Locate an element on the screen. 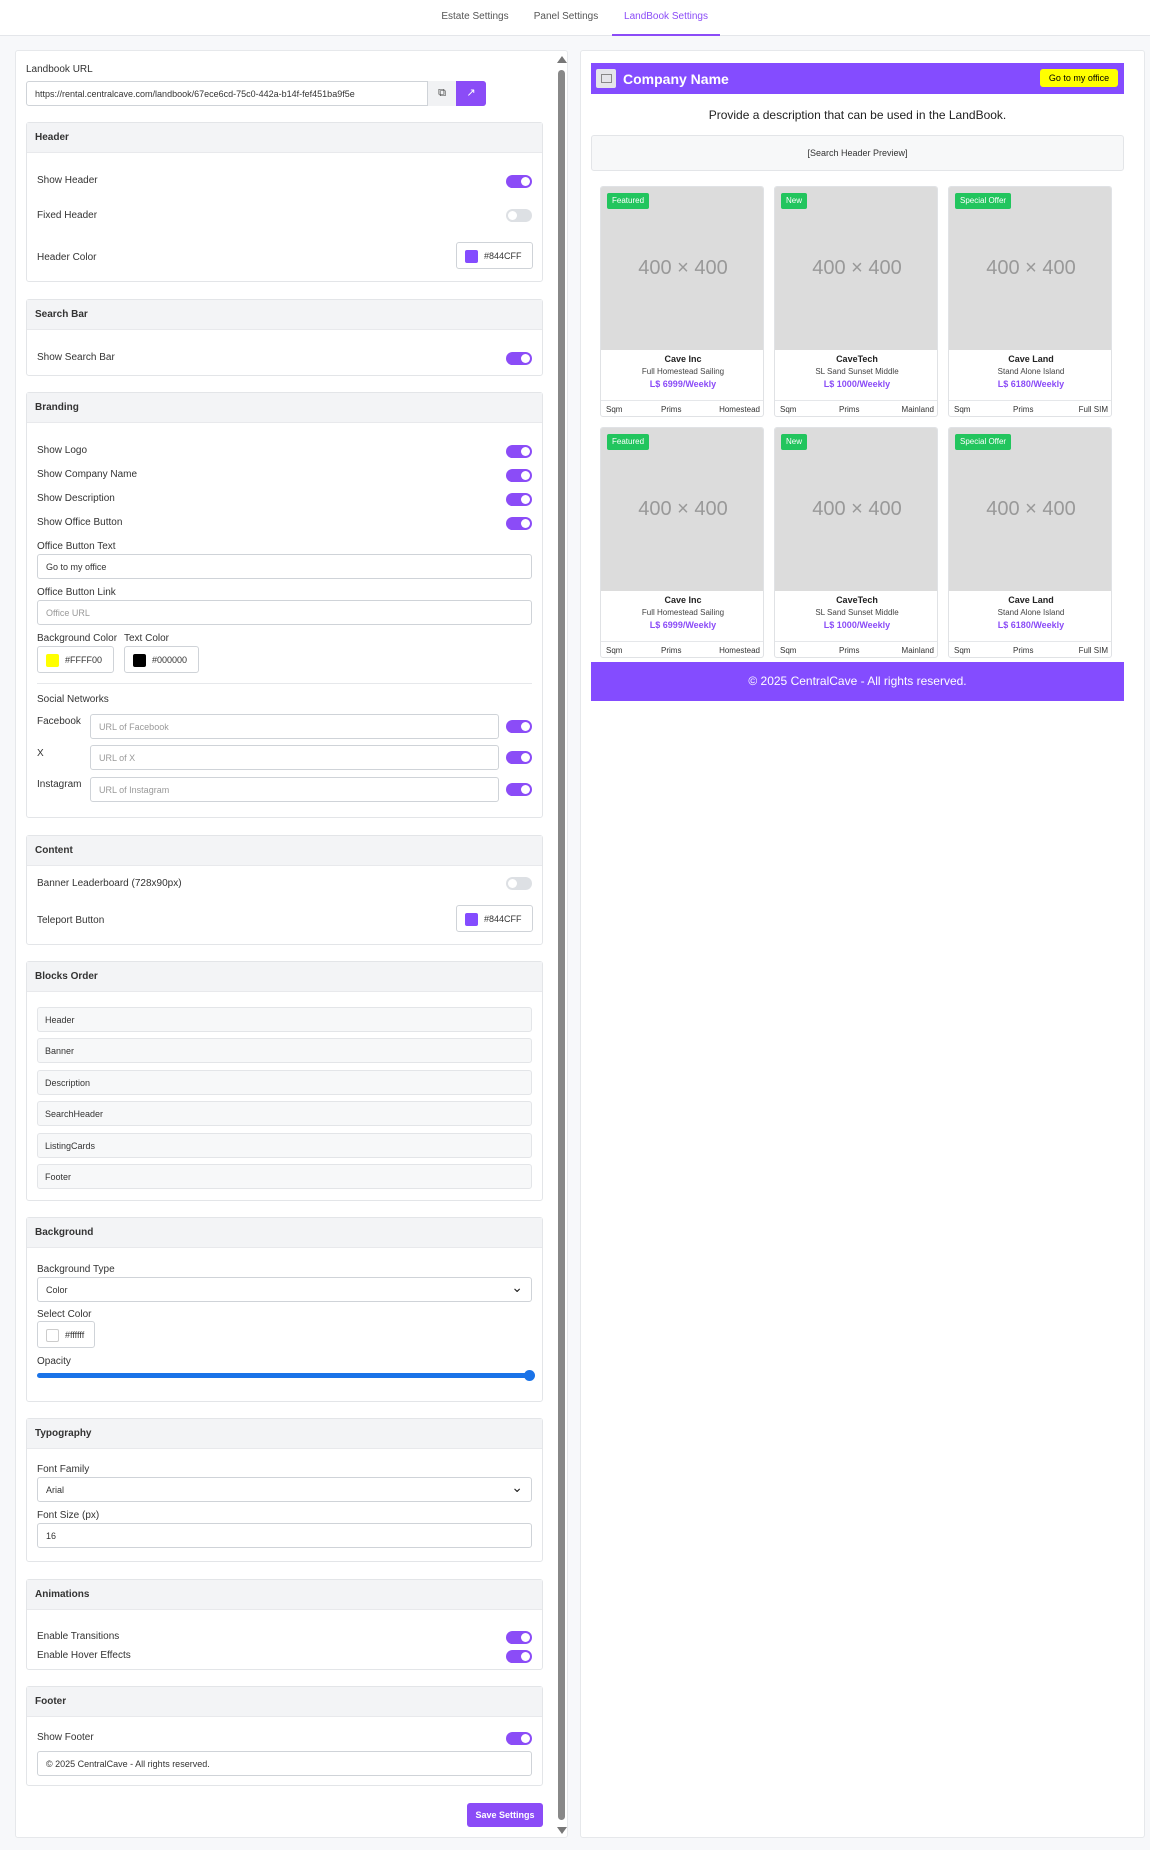 This screenshot has height=1850, width=1150. background-type-value: Color is located at coordinates (57, 1290).